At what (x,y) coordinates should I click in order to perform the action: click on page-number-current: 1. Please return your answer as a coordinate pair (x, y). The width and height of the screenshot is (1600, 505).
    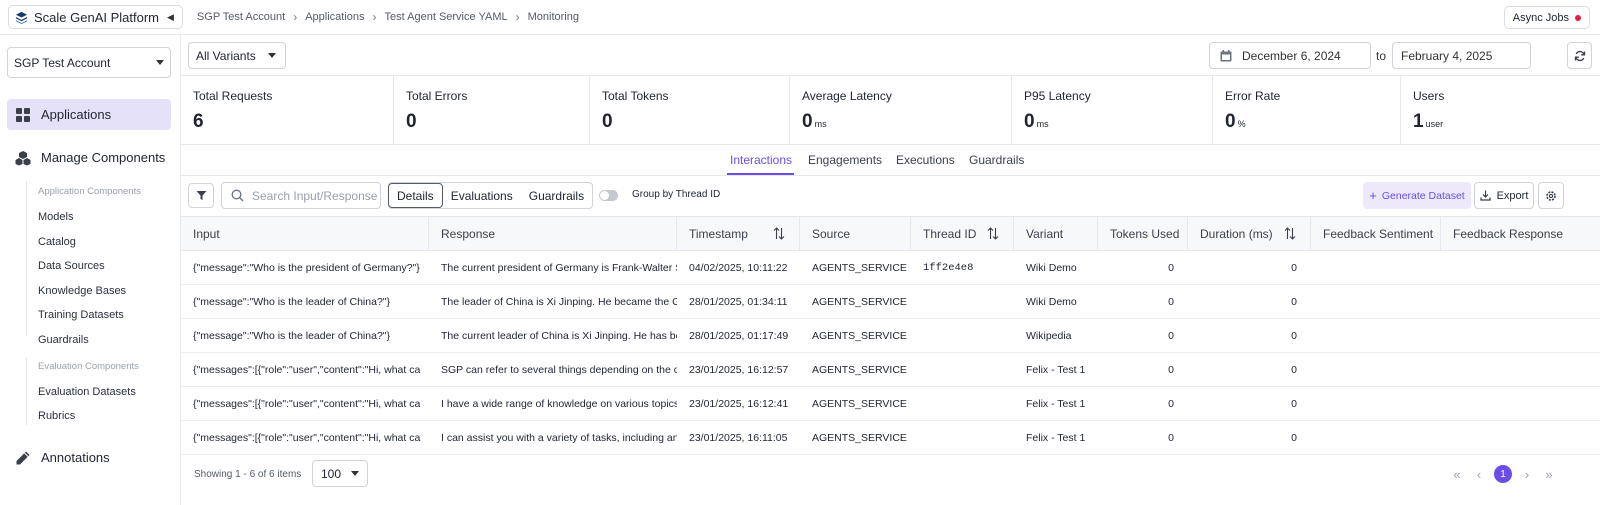
    Looking at the image, I should click on (1503, 474).